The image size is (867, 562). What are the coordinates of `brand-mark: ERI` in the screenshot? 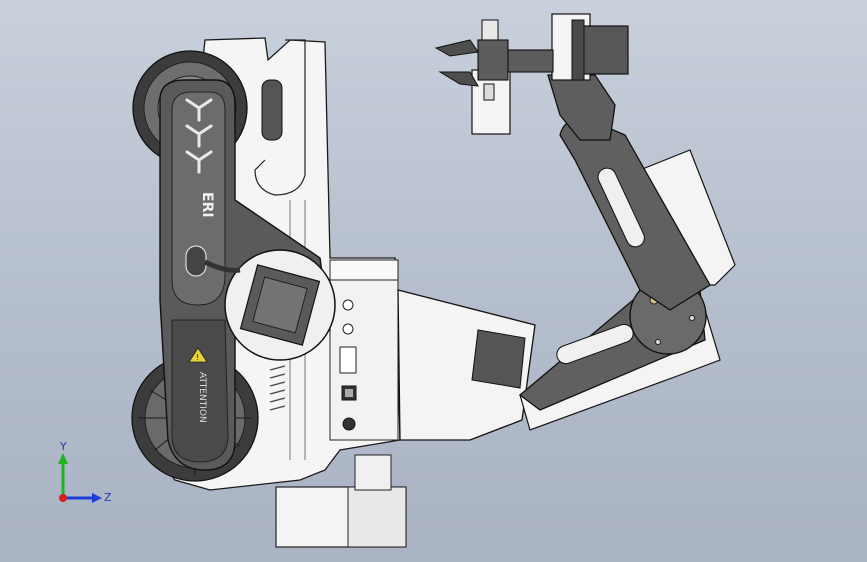 It's located at (207, 205).